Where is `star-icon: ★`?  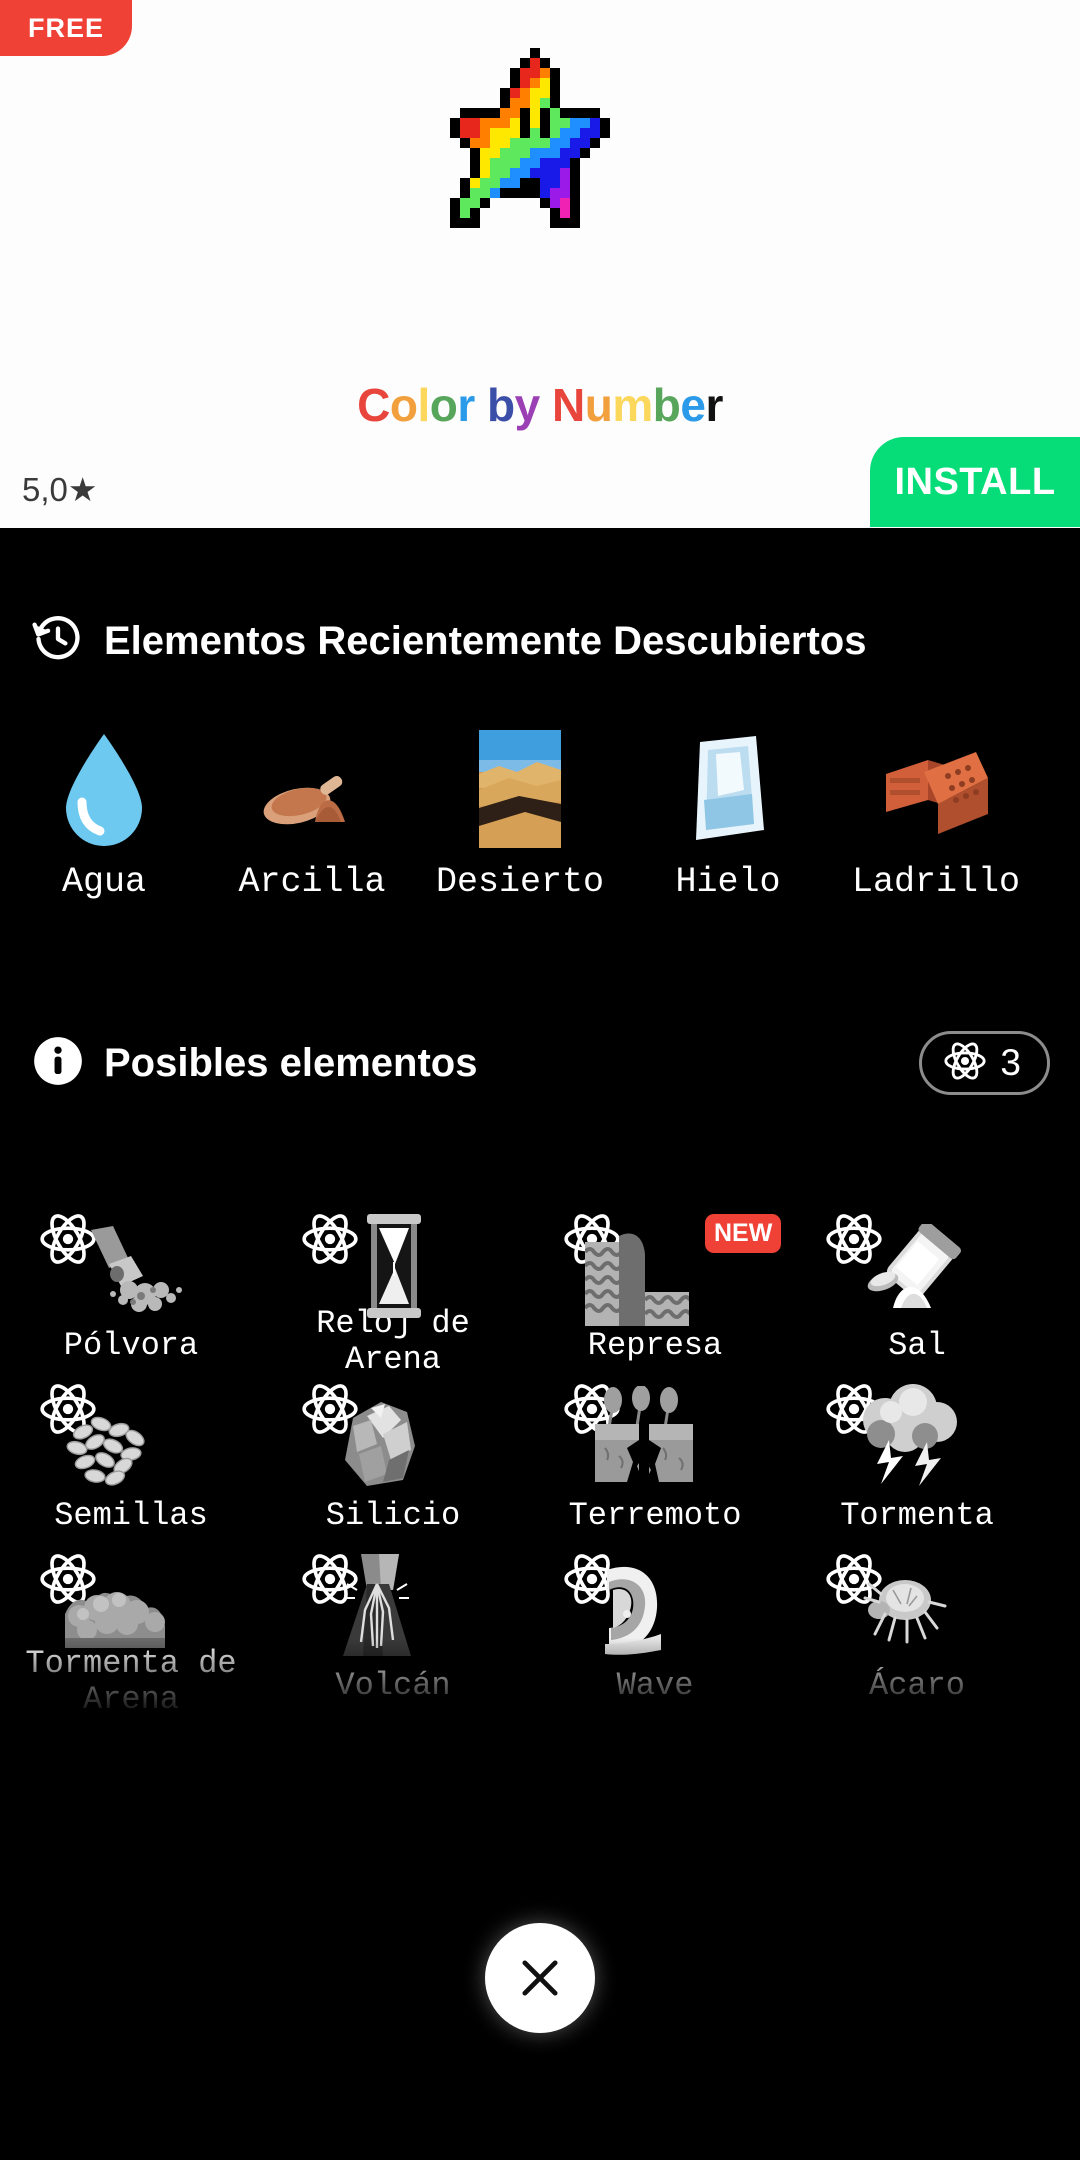 star-icon: ★ is located at coordinates (82, 489).